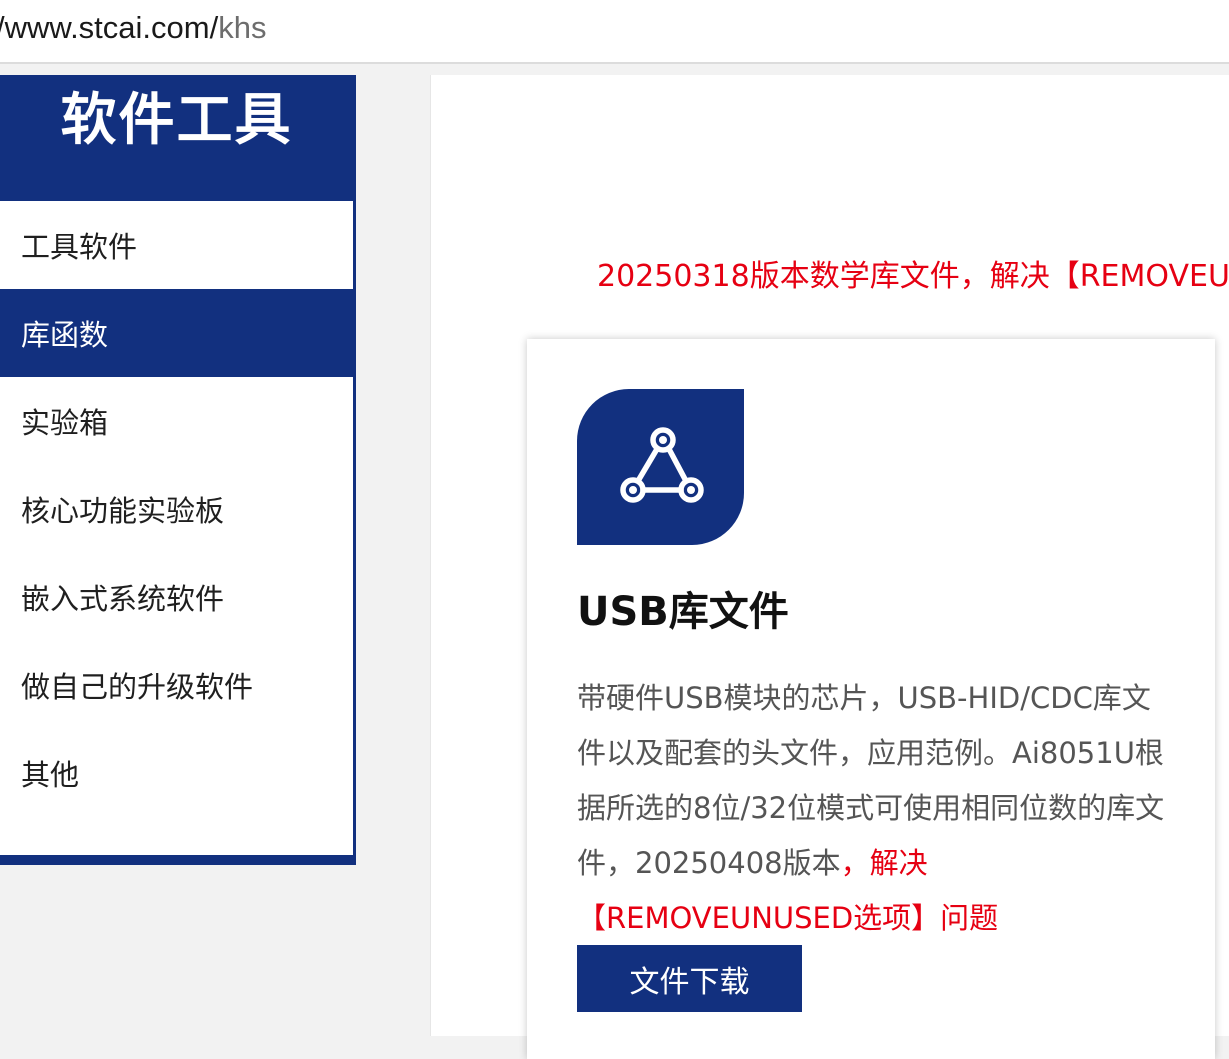  What do you see at coordinates (242, 27) in the screenshot?
I see `url-path: khs` at bounding box center [242, 27].